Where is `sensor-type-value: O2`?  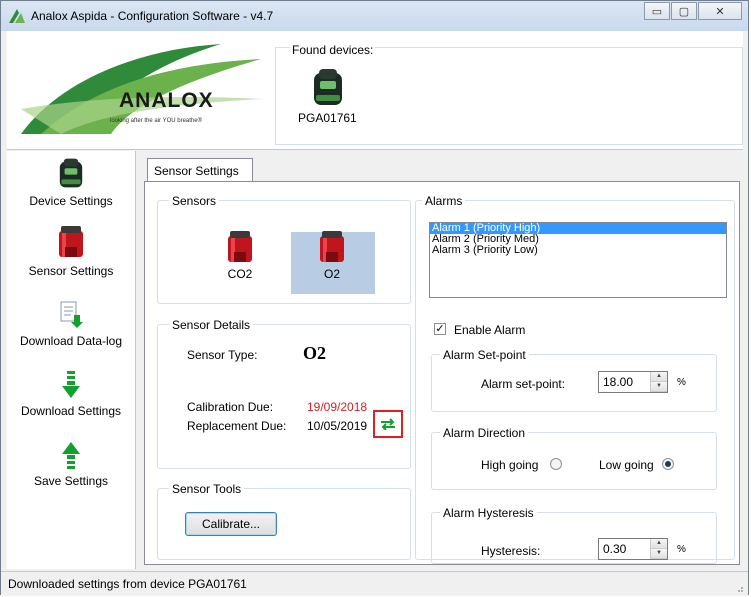
sensor-type-value: O2 is located at coordinates (315, 353).